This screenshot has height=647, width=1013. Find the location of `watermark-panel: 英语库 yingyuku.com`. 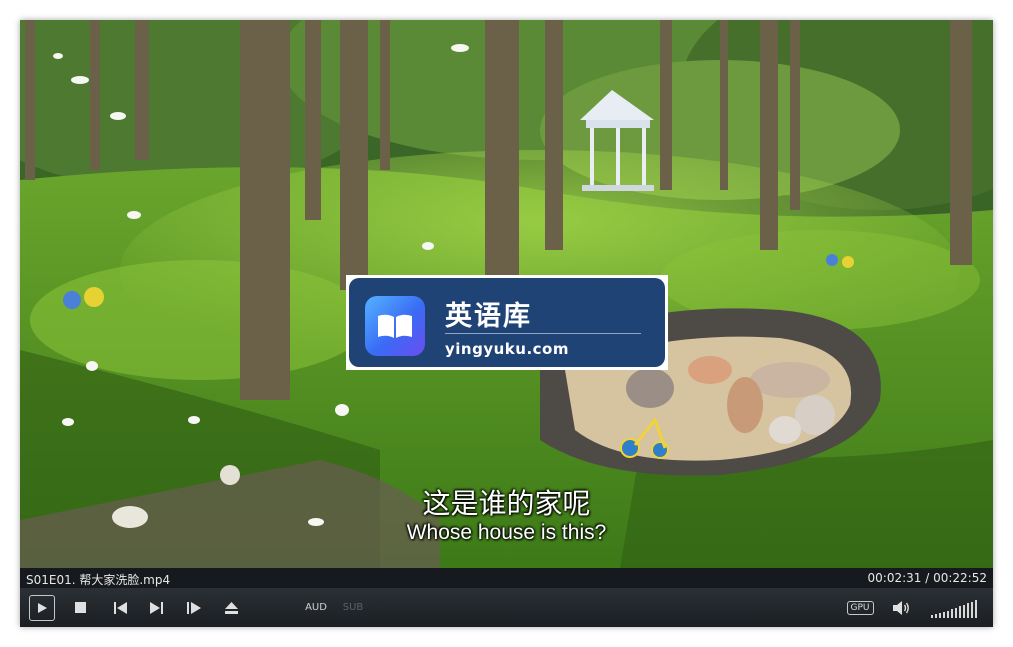

watermark-panel: 英语库 yingyuku.com is located at coordinates (507, 322).